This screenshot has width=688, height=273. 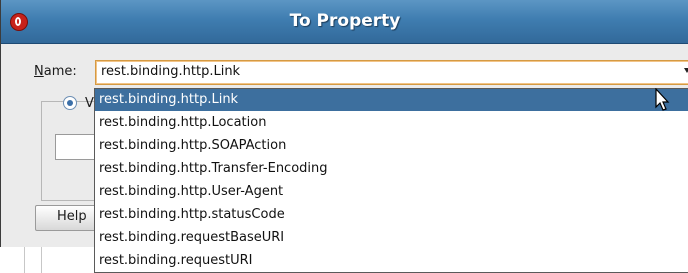 What do you see at coordinates (391, 215) in the screenshot?
I see `dropdown-option: rest.binding.http.statusCode` at bounding box center [391, 215].